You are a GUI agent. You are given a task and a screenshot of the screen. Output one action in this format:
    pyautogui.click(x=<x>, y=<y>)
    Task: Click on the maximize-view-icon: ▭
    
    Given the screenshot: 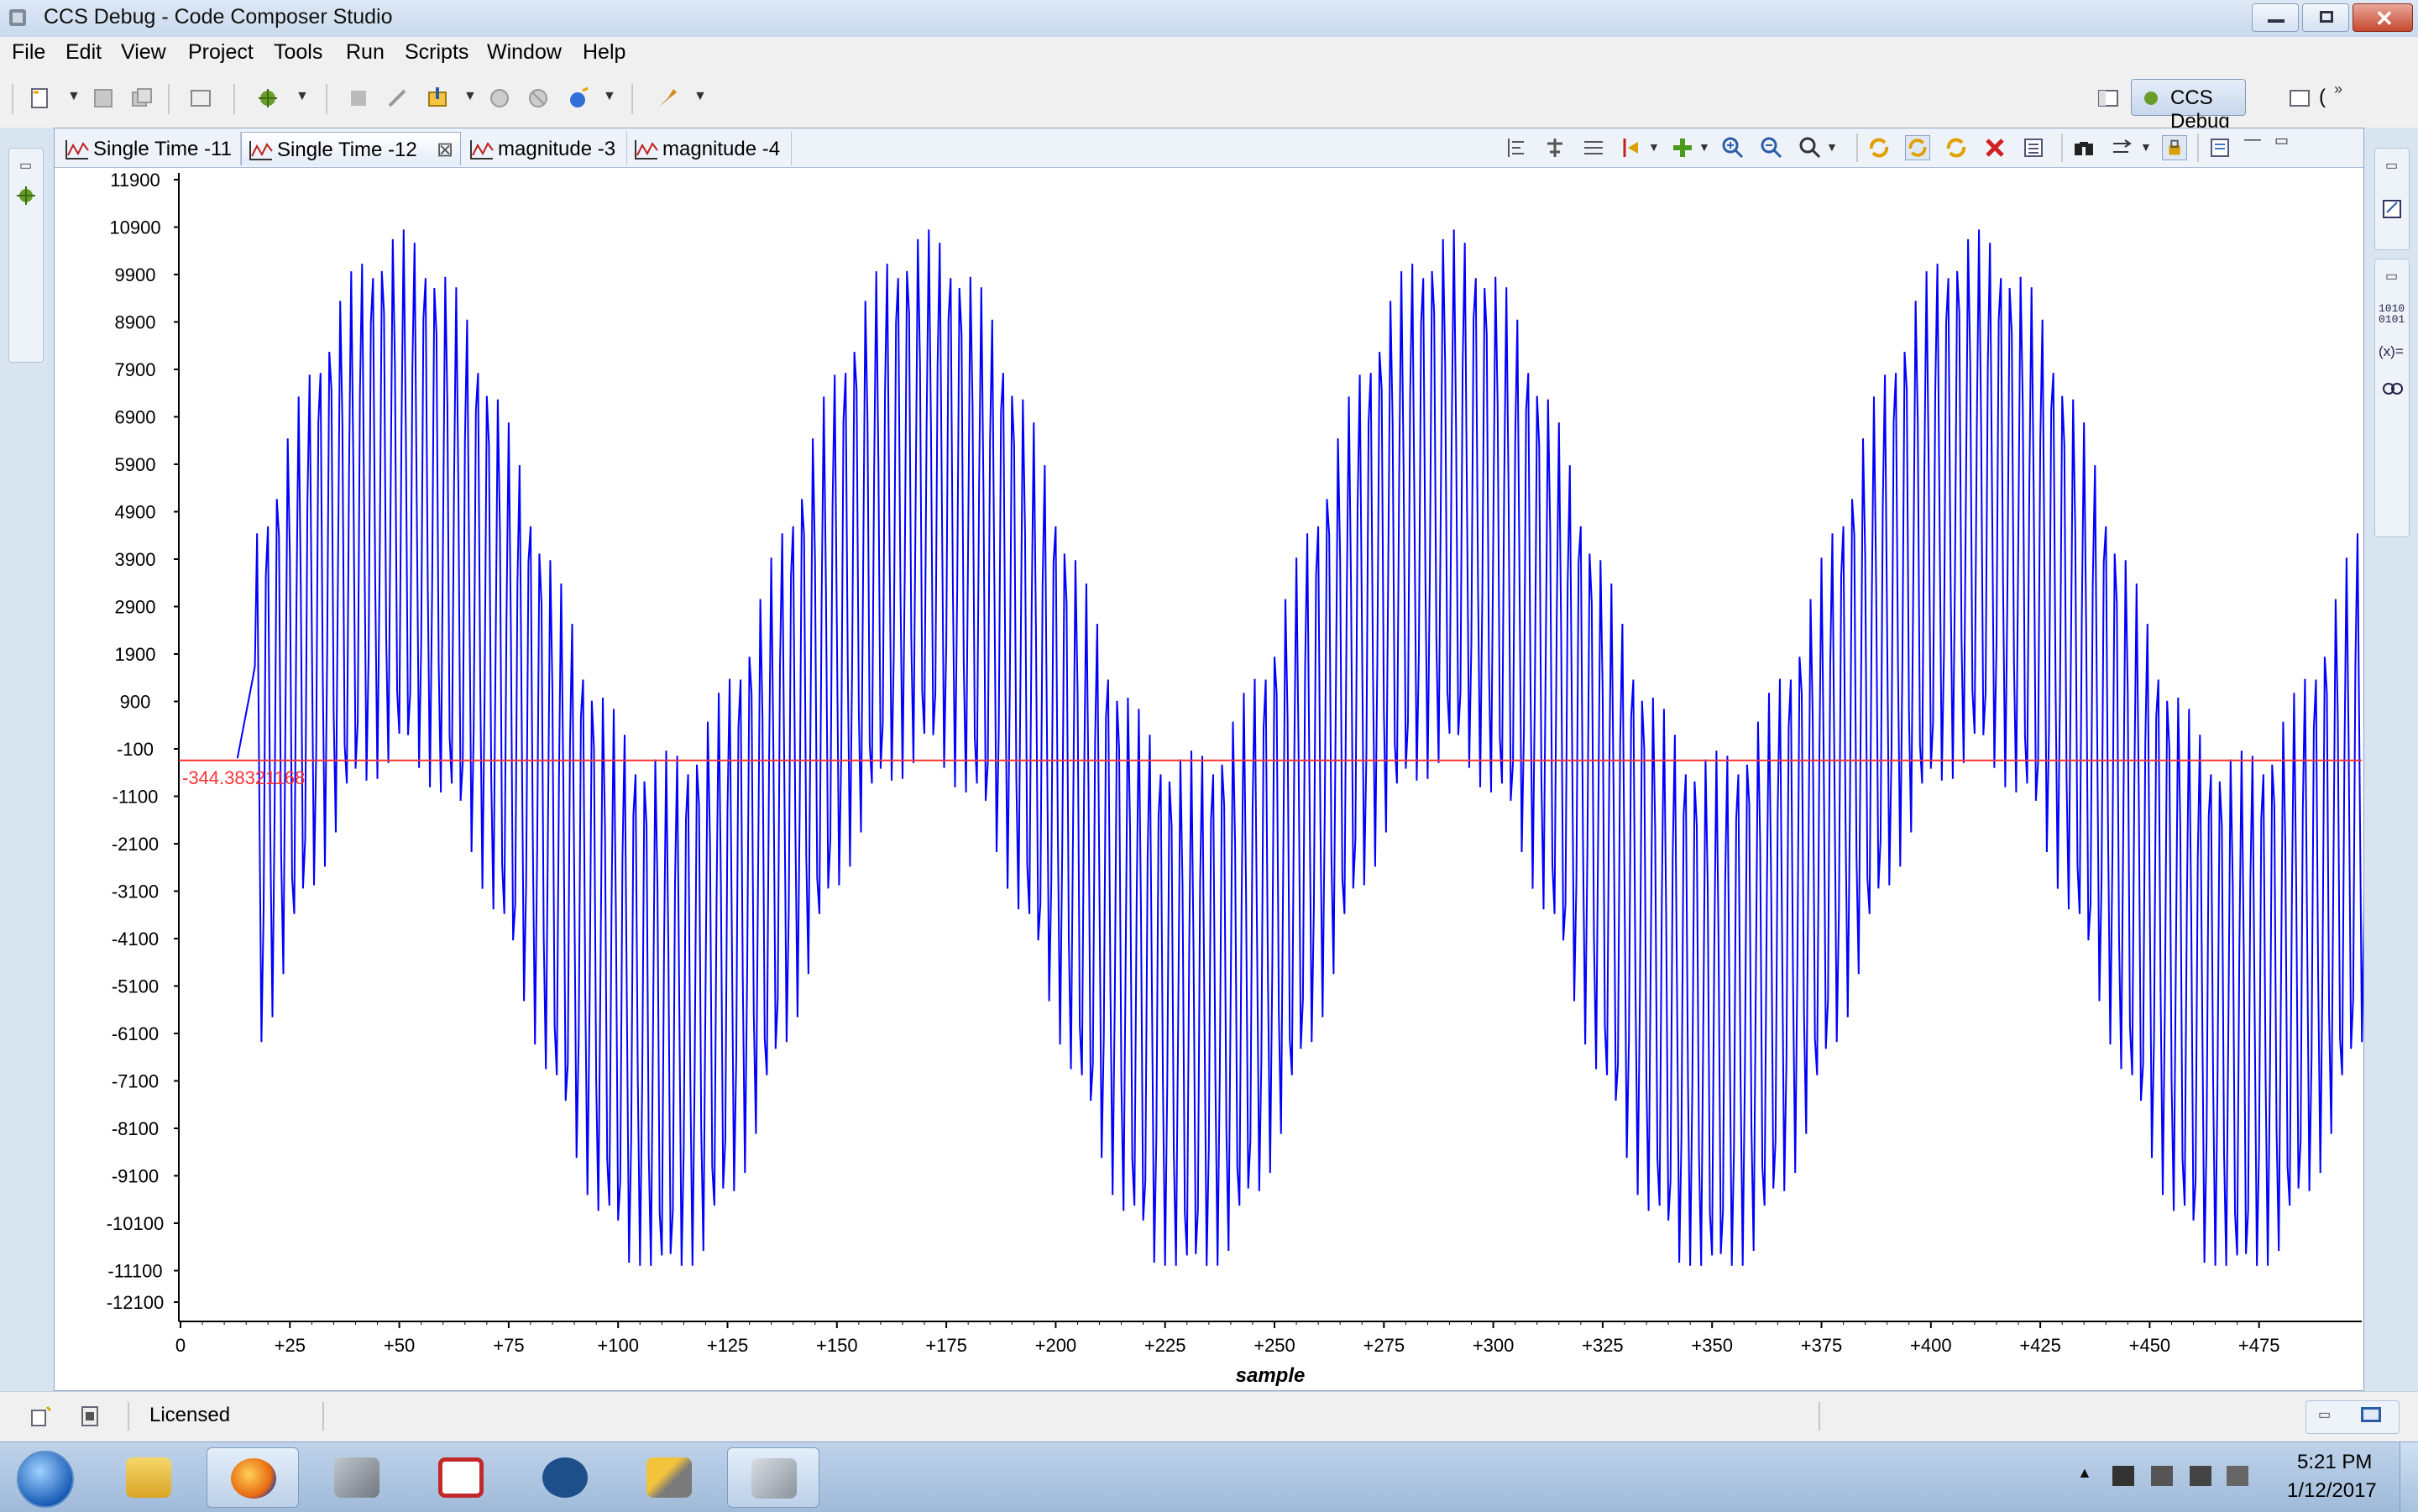 What is the action you would take?
    pyautogui.click(x=2281, y=140)
    